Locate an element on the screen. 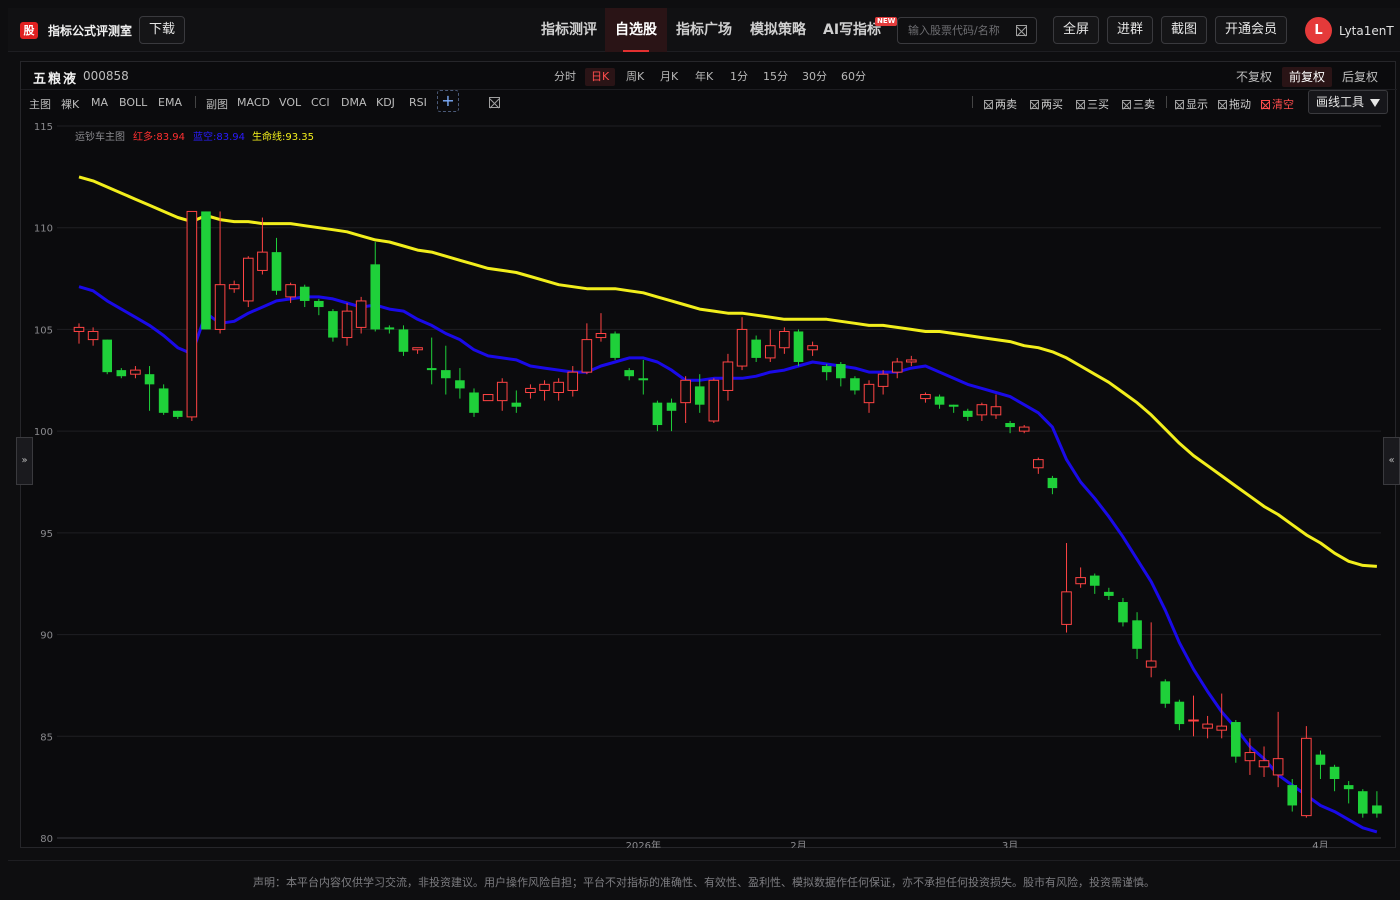  period-yearly: 年K is located at coordinates (704, 77).